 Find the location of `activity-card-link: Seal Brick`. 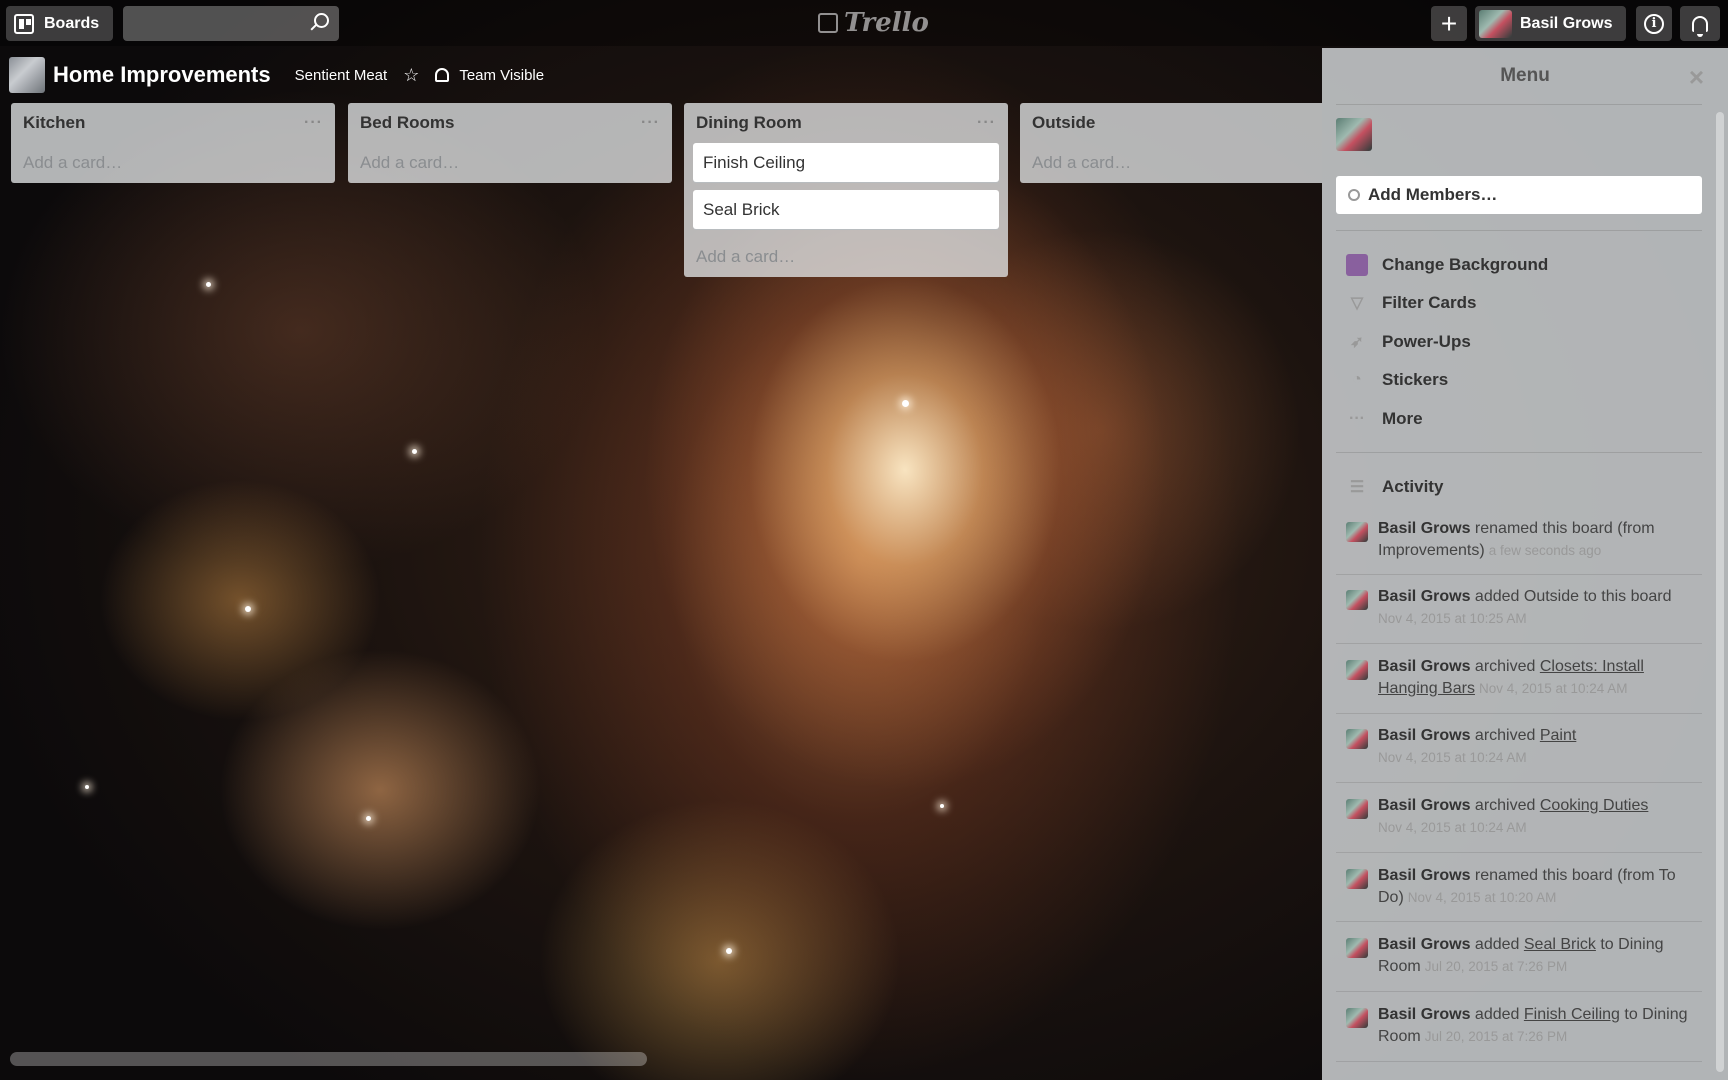

activity-card-link: Seal Brick is located at coordinates (1560, 944).